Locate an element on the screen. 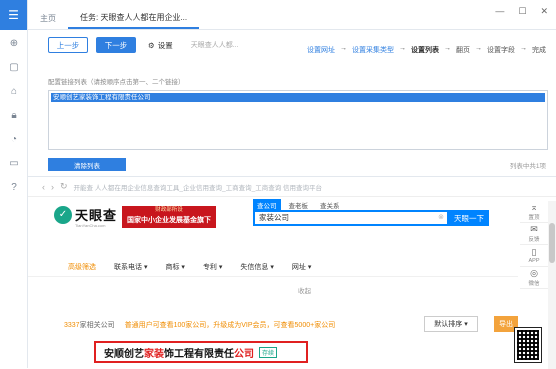 The image size is (556, 369). back-icon: ‹ is located at coordinates (43, 187).